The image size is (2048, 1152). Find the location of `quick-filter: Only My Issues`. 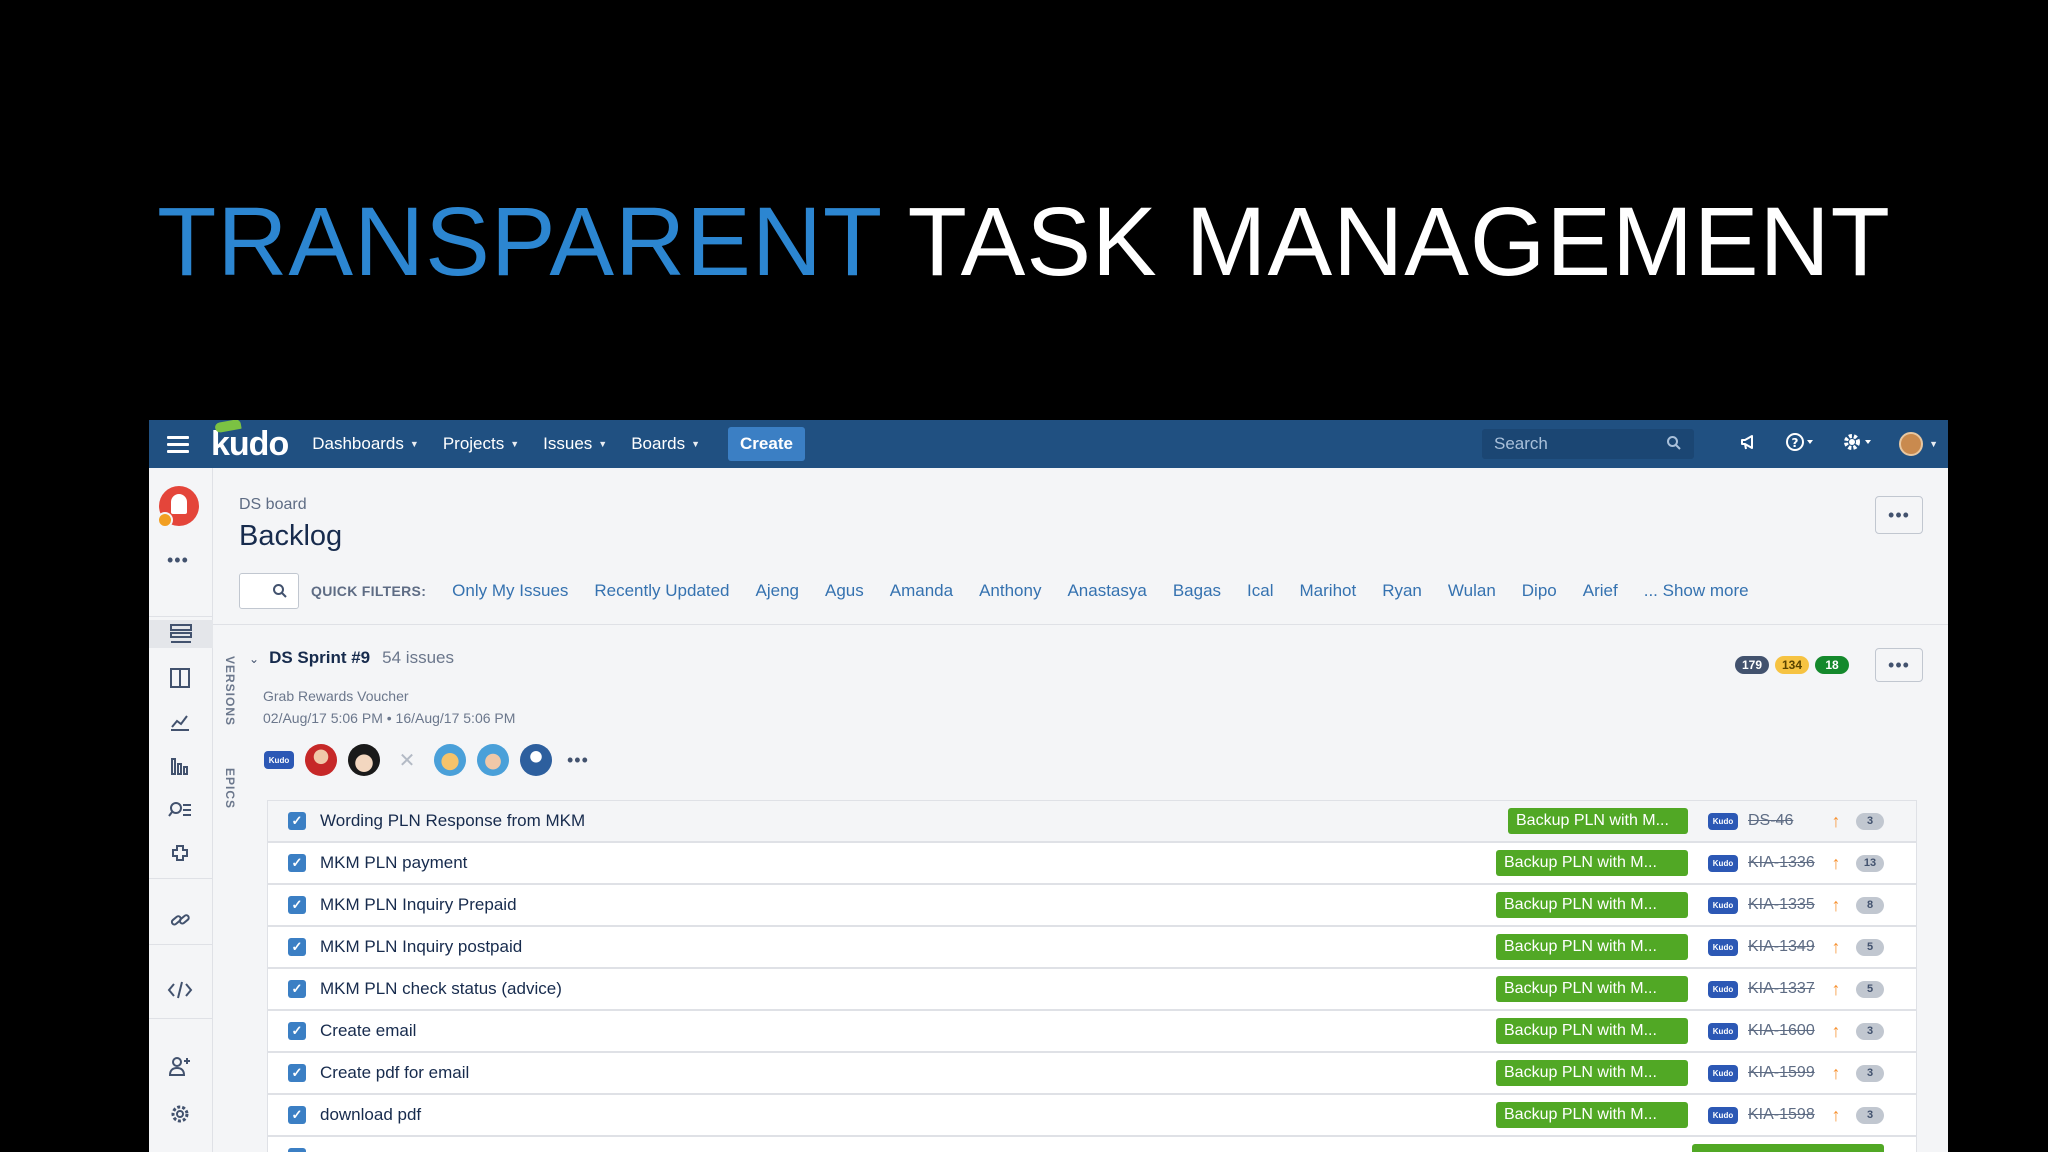

quick-filter: Only My Issues is located at coordinates (510, 591).